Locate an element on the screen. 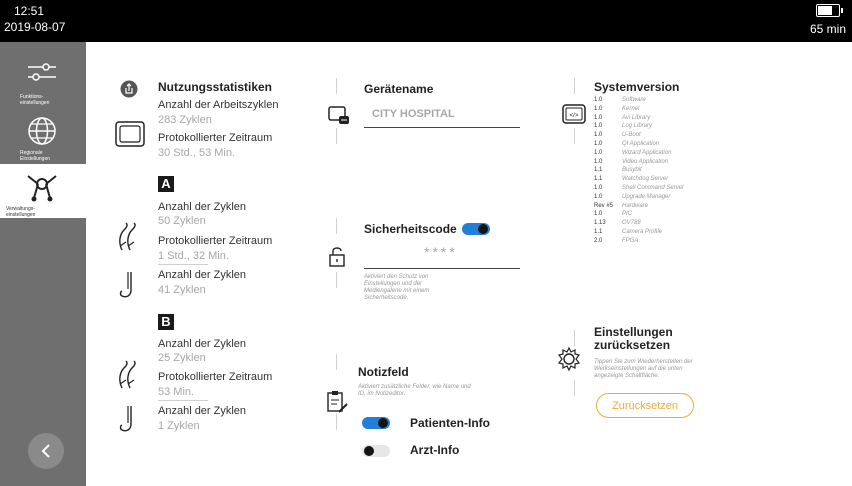 This screenshot has width=852, height=486. system-version-row: 1.0 PIC is located at coordinates (674, 215).